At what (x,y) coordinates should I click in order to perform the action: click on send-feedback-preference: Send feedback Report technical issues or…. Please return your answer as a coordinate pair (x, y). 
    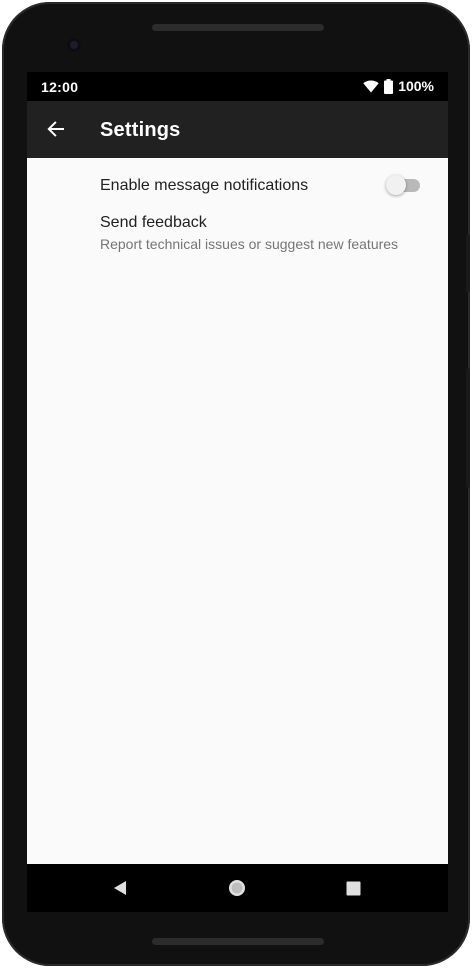
    Looking at the image, I should click on (237, 245).